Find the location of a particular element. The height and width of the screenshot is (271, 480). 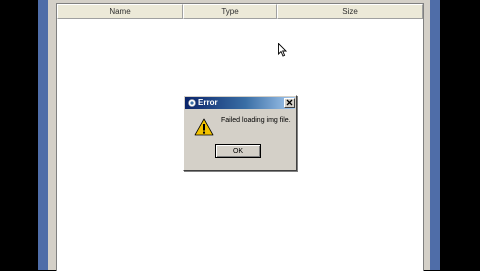

app-icon is located at coordinates (192, 103).